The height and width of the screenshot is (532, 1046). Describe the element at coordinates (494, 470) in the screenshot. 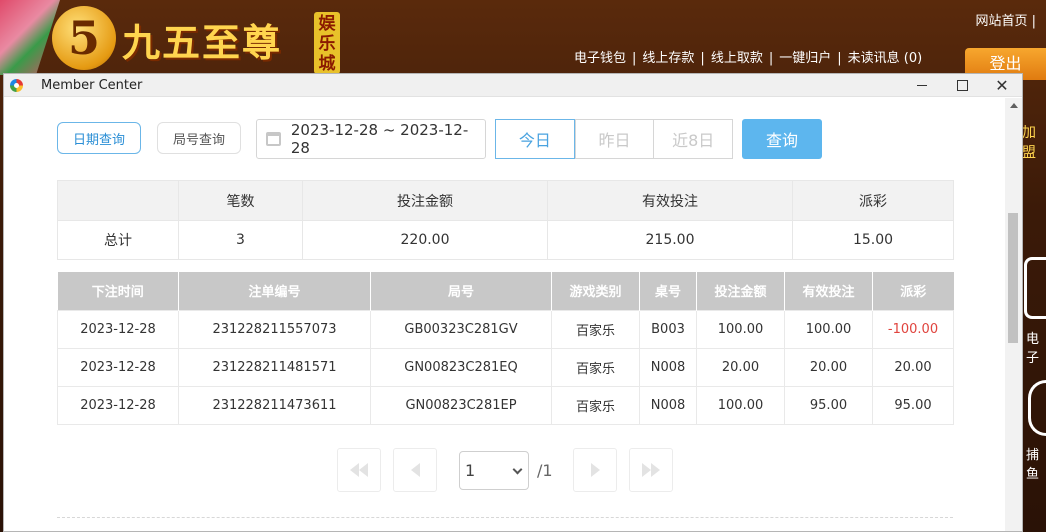

I see `page-select: 1` at that location.